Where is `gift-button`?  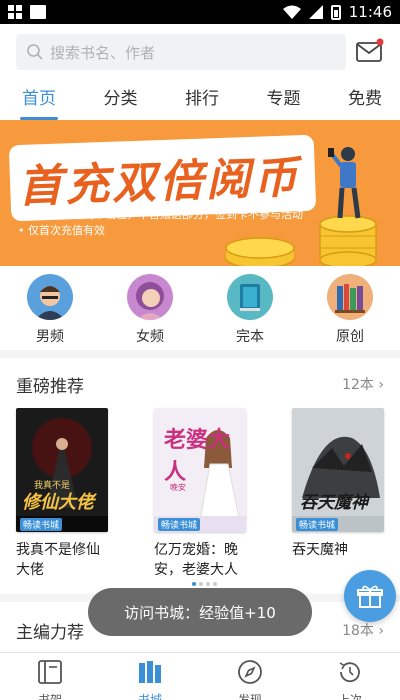 gift-button is located at coordinates (370, 596).